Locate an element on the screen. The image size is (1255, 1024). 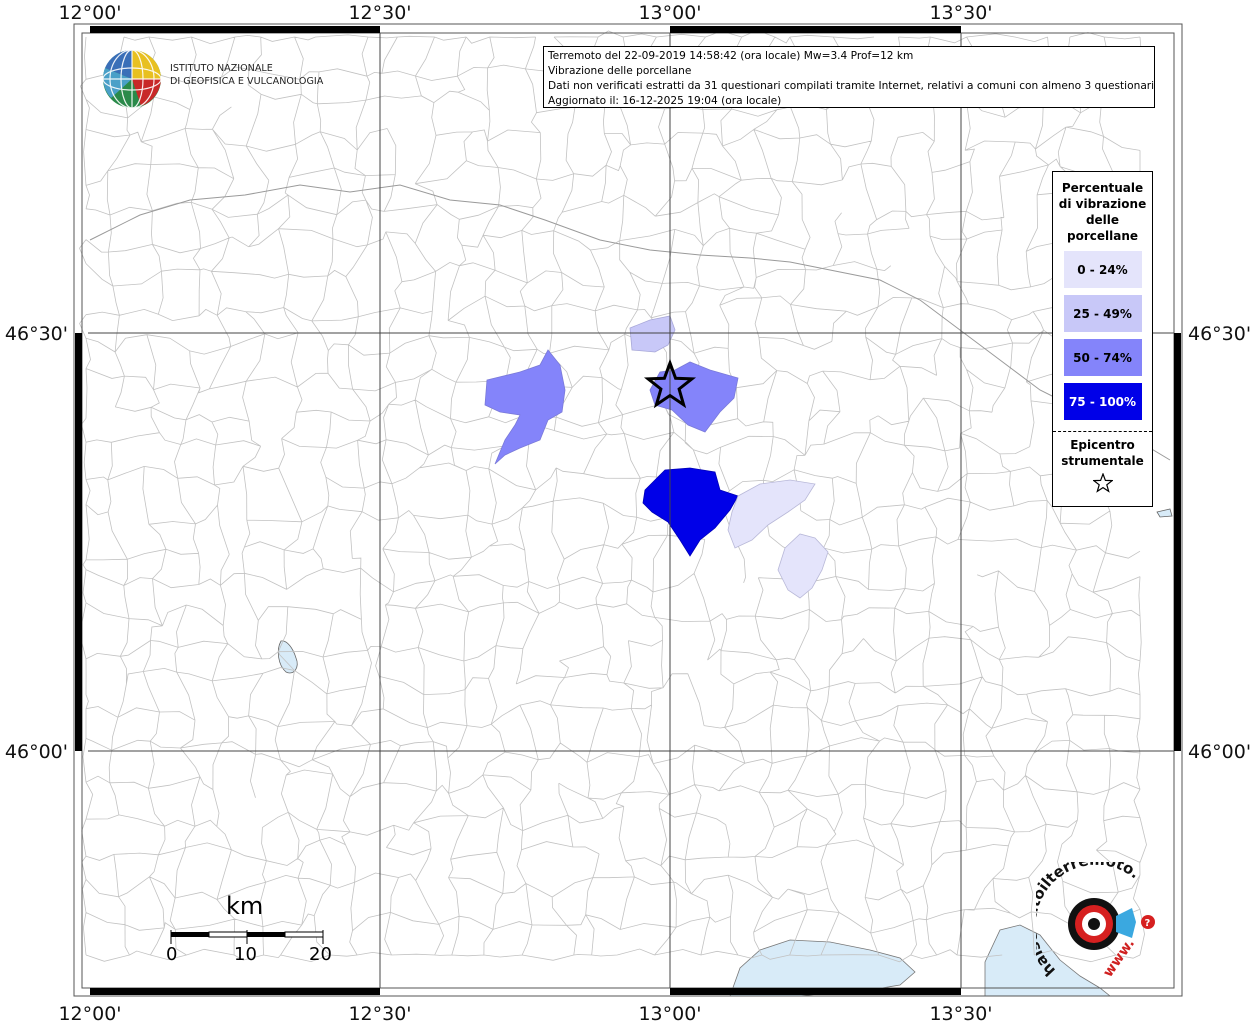
legend-separator is located at coordinates (1102, 431).